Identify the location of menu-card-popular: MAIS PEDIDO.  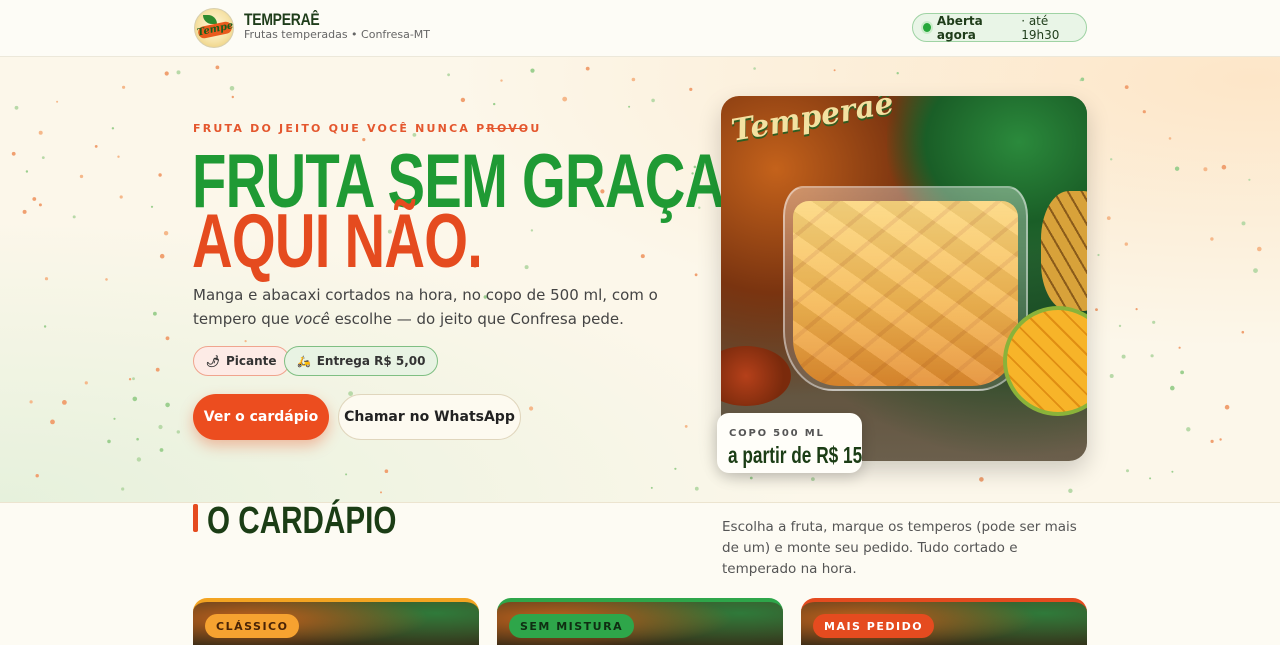
(944, 621).